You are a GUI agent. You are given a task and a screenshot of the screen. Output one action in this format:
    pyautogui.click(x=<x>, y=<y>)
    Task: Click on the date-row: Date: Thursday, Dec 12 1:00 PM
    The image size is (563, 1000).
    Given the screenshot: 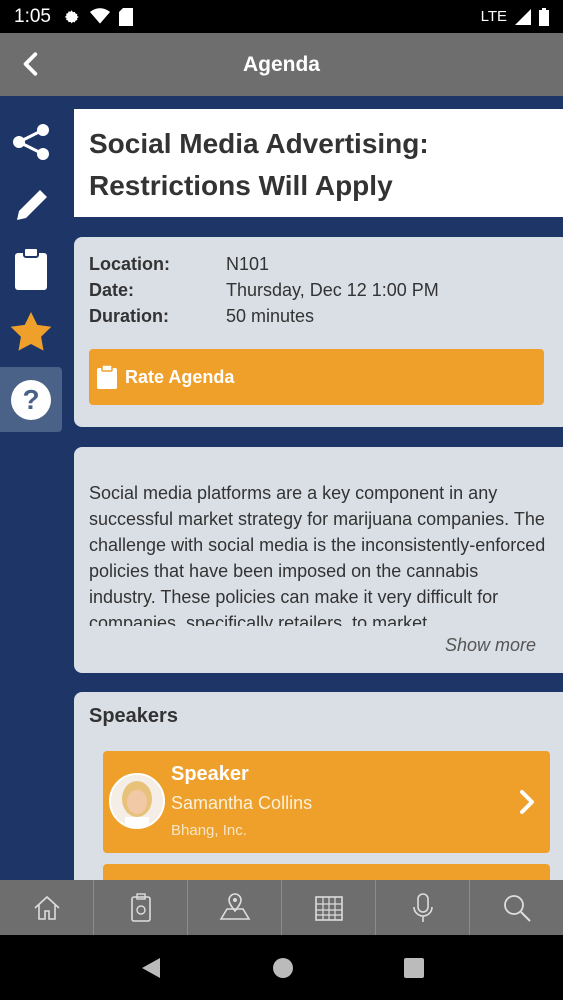 What is the action you would take?
    pyautogui.click(x=318, y=290)
    